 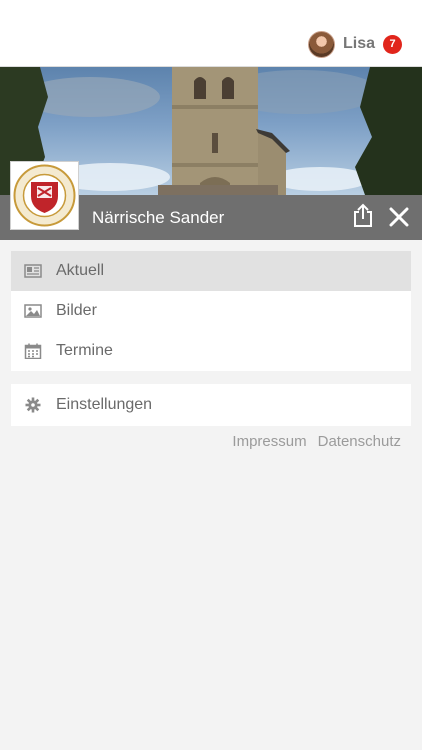 I want to click on image-icon, so click(x=33, y=311).